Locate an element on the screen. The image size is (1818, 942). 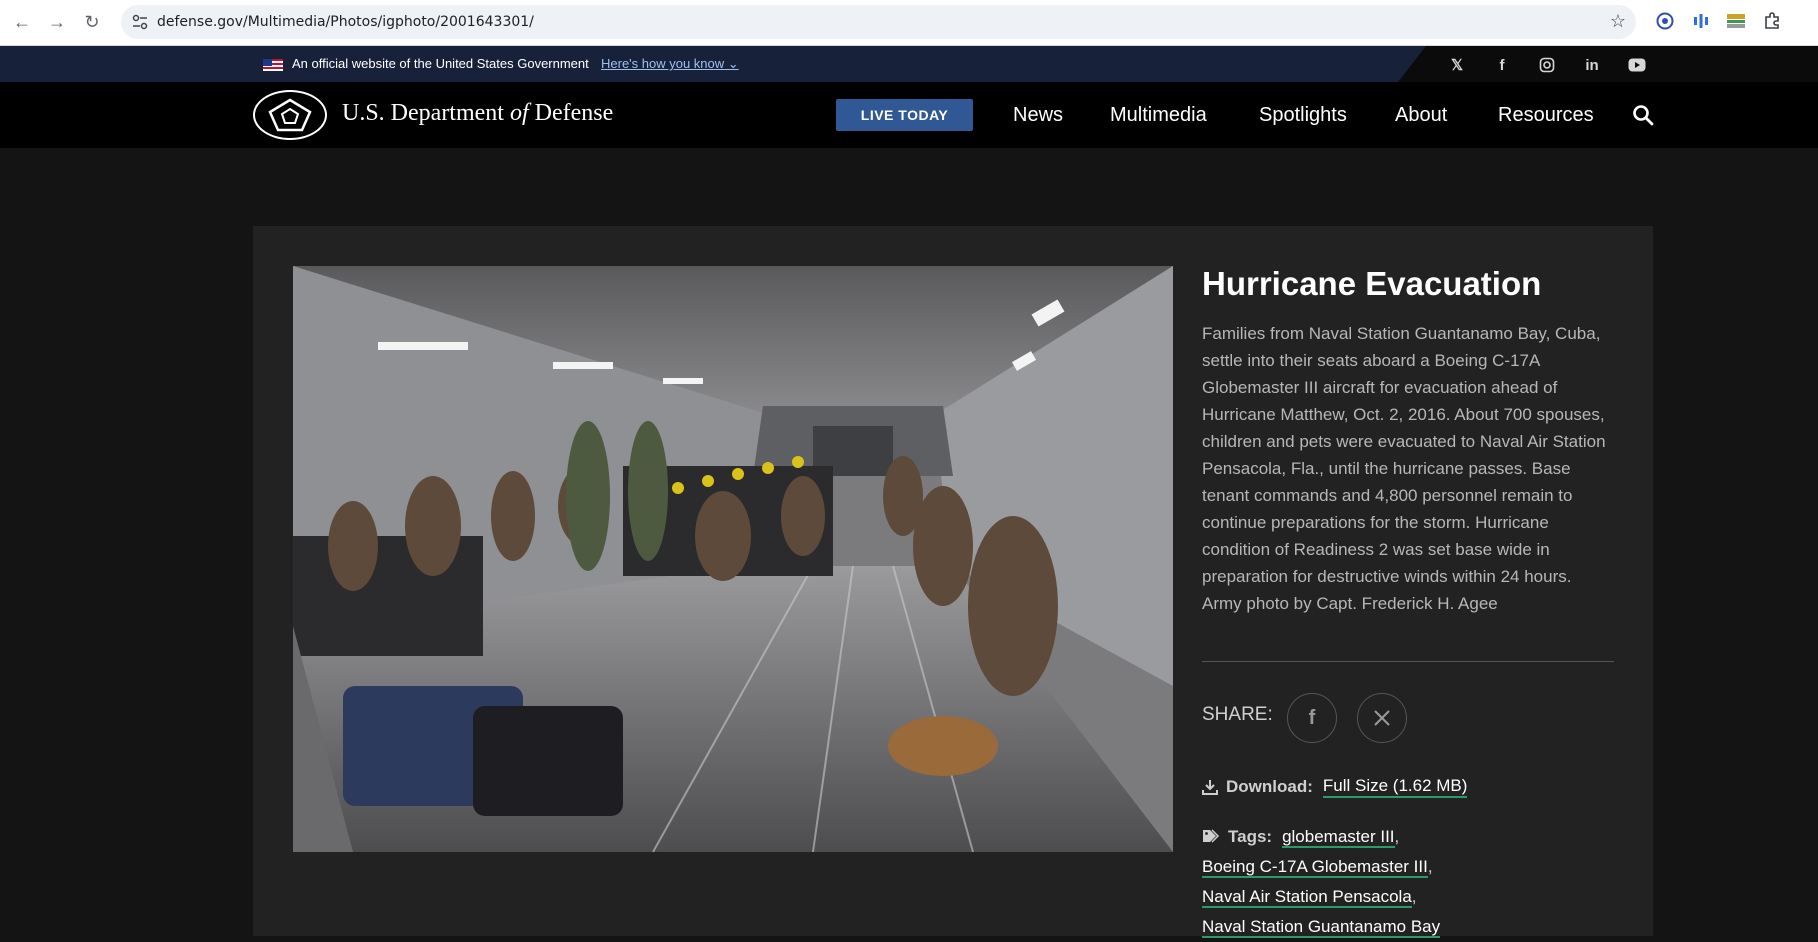
pentagon-seal-icon is located at coordinates (290, 115).